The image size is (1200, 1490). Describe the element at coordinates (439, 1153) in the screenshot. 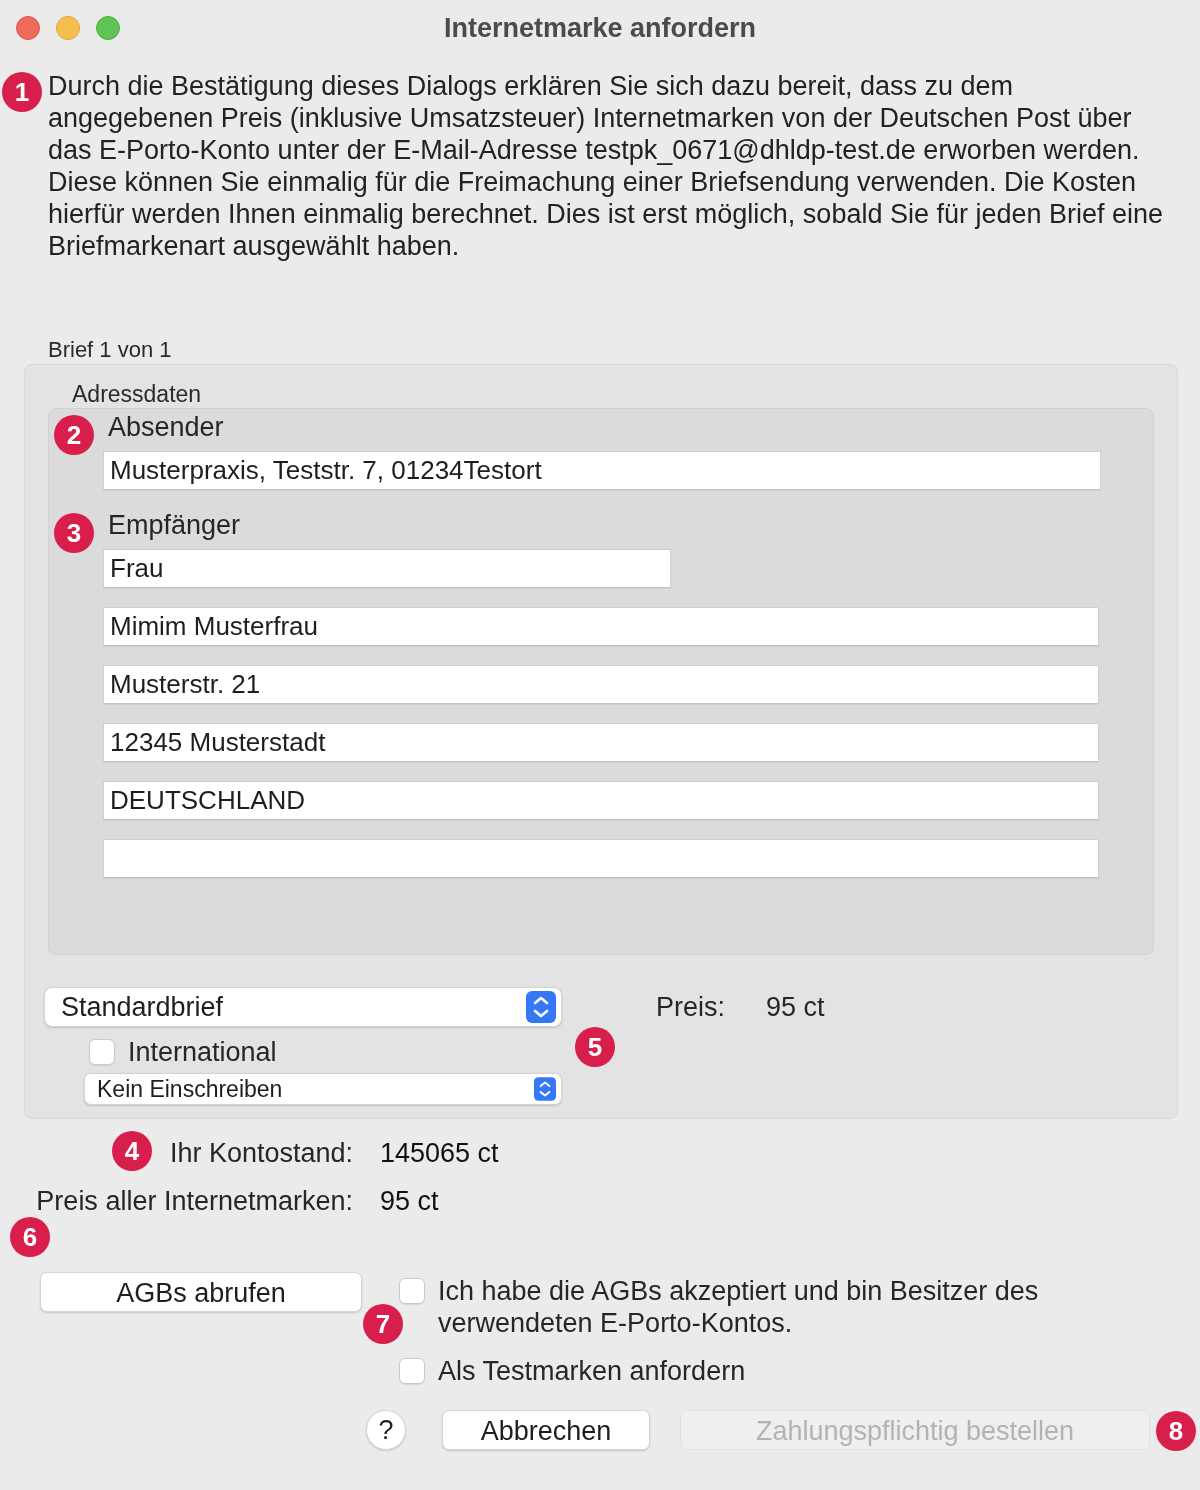

I see `balance-value: 145065 ct` at that location.